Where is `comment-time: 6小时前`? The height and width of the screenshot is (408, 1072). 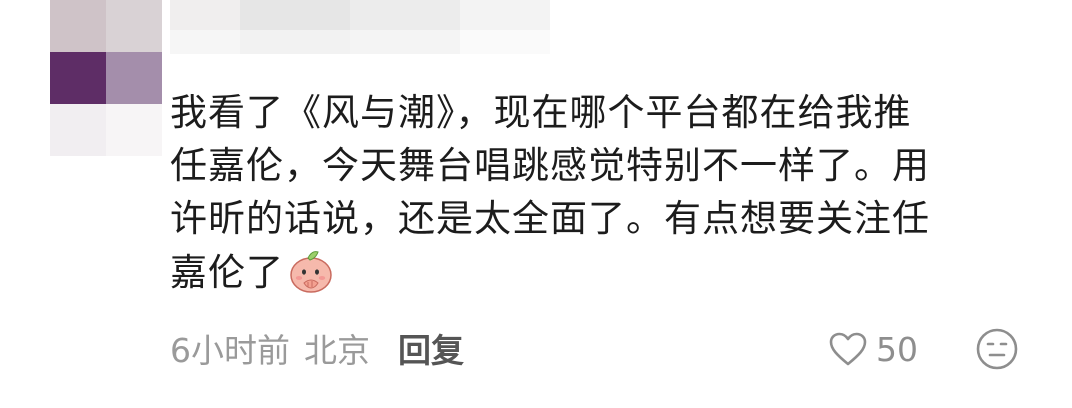
comment-time: 6小时前 is located at coordinates (230, 350).